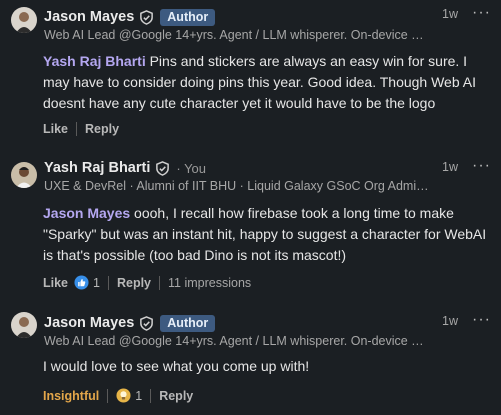 This screenshot has height=415, width=501. I want to click on thumbs-up-icon, so click(81, 282).